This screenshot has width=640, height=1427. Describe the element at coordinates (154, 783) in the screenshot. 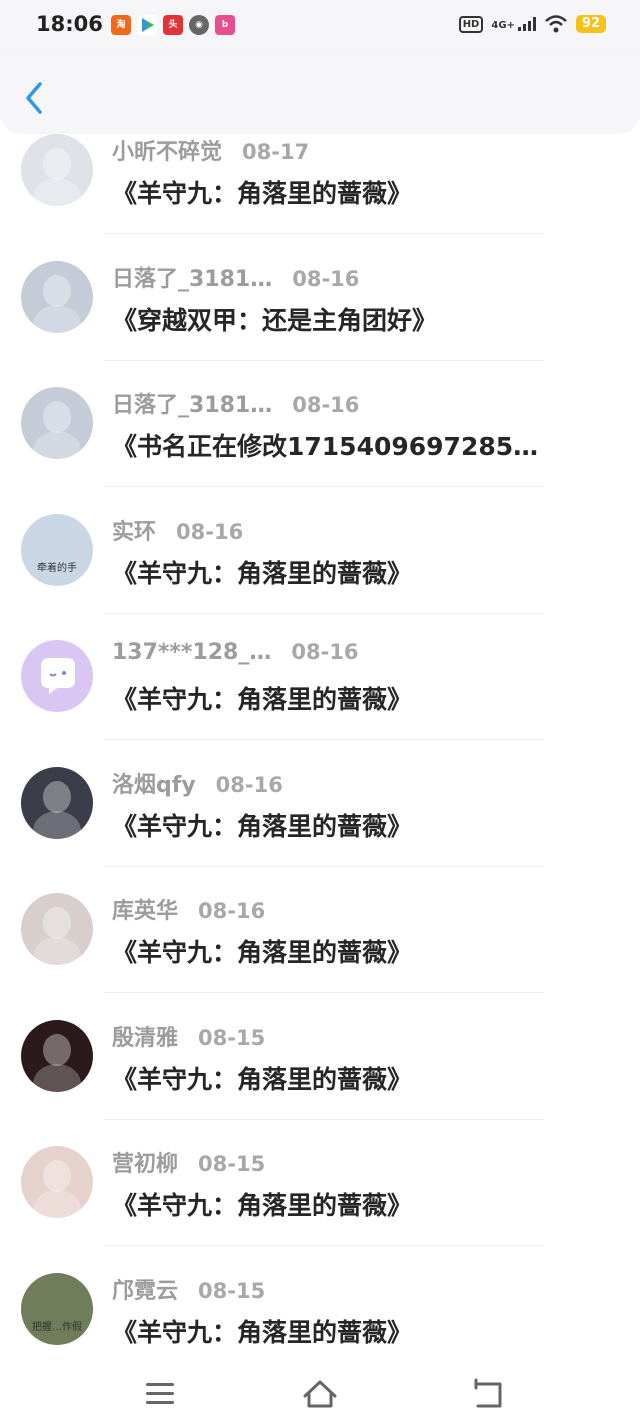

I see `user-name: 洛烟qfy` at that location.